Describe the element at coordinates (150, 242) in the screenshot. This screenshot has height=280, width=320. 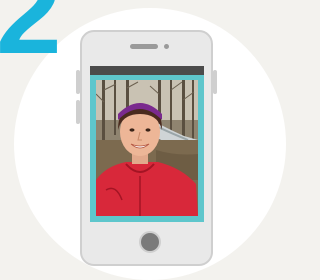
I see `home-button` at that location.